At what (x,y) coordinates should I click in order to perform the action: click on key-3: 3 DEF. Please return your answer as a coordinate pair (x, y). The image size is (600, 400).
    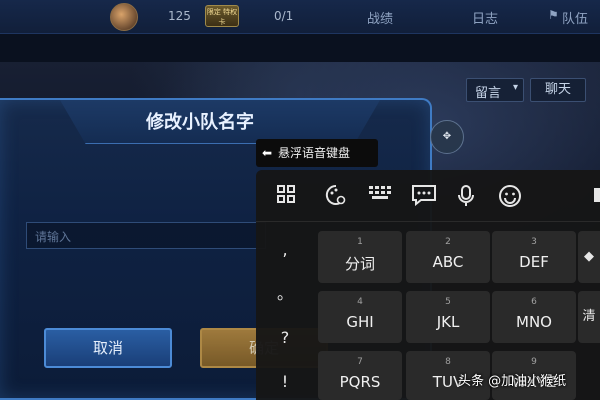
    Looking at the image, I should click on (534, 257).